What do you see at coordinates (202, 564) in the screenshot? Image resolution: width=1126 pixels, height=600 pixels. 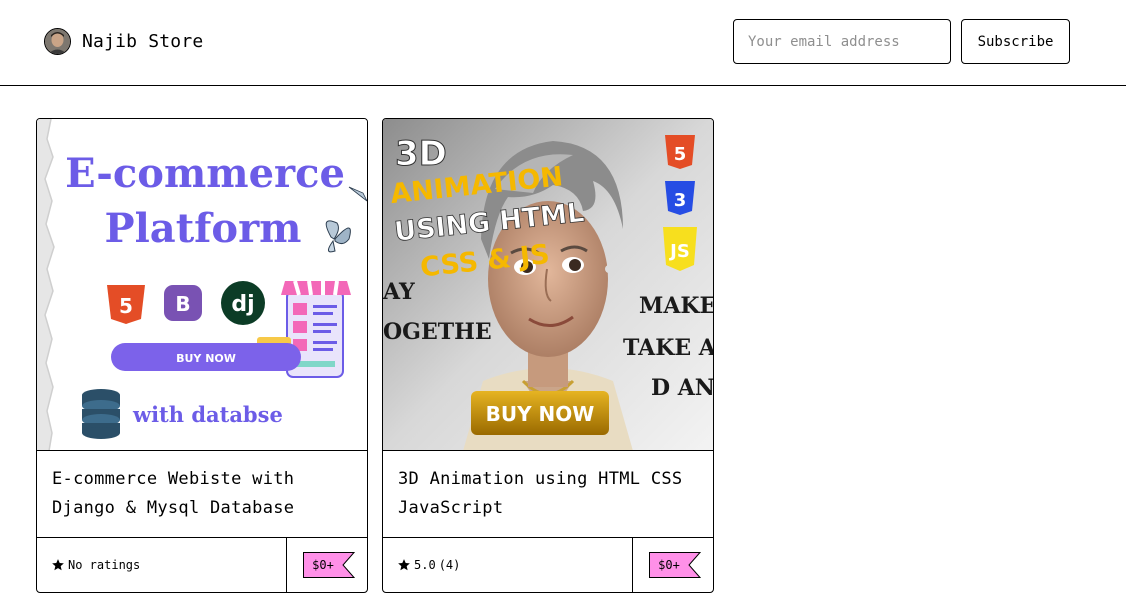 I see `card-footer: No ratings $0+` at bounding box center [202, 564].